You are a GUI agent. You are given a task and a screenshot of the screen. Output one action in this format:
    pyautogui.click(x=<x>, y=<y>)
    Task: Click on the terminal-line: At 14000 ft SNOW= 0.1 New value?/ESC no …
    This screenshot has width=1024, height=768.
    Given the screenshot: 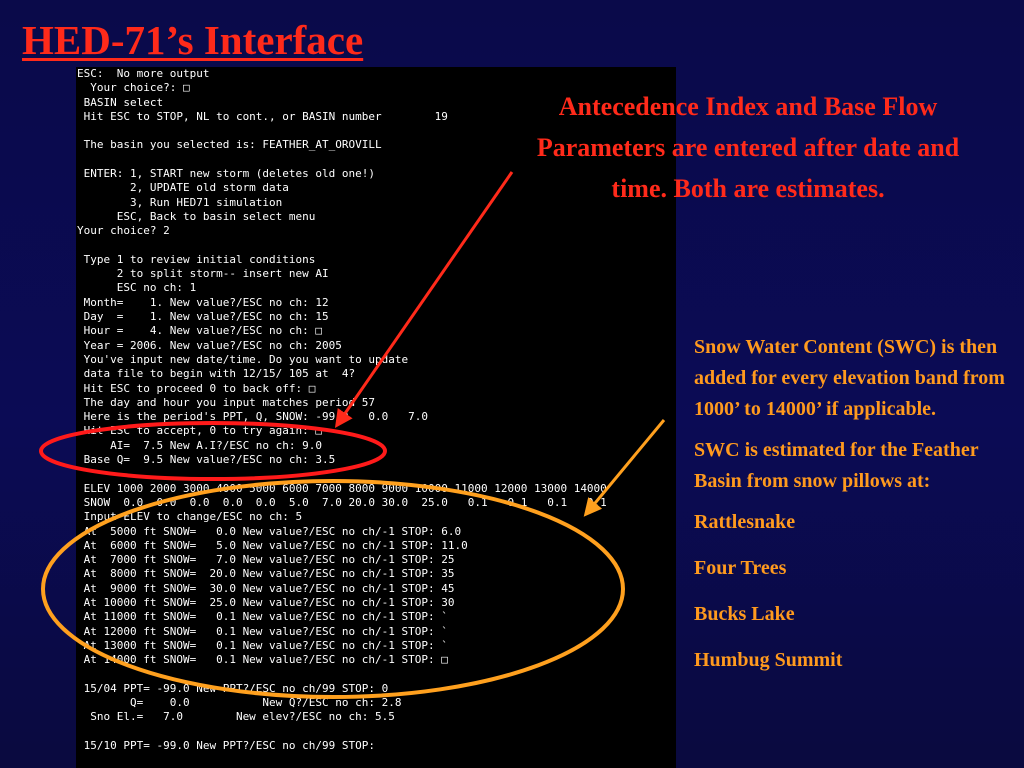 What is the action you would take?
    pyautogui.click(x=262, y=660)
    